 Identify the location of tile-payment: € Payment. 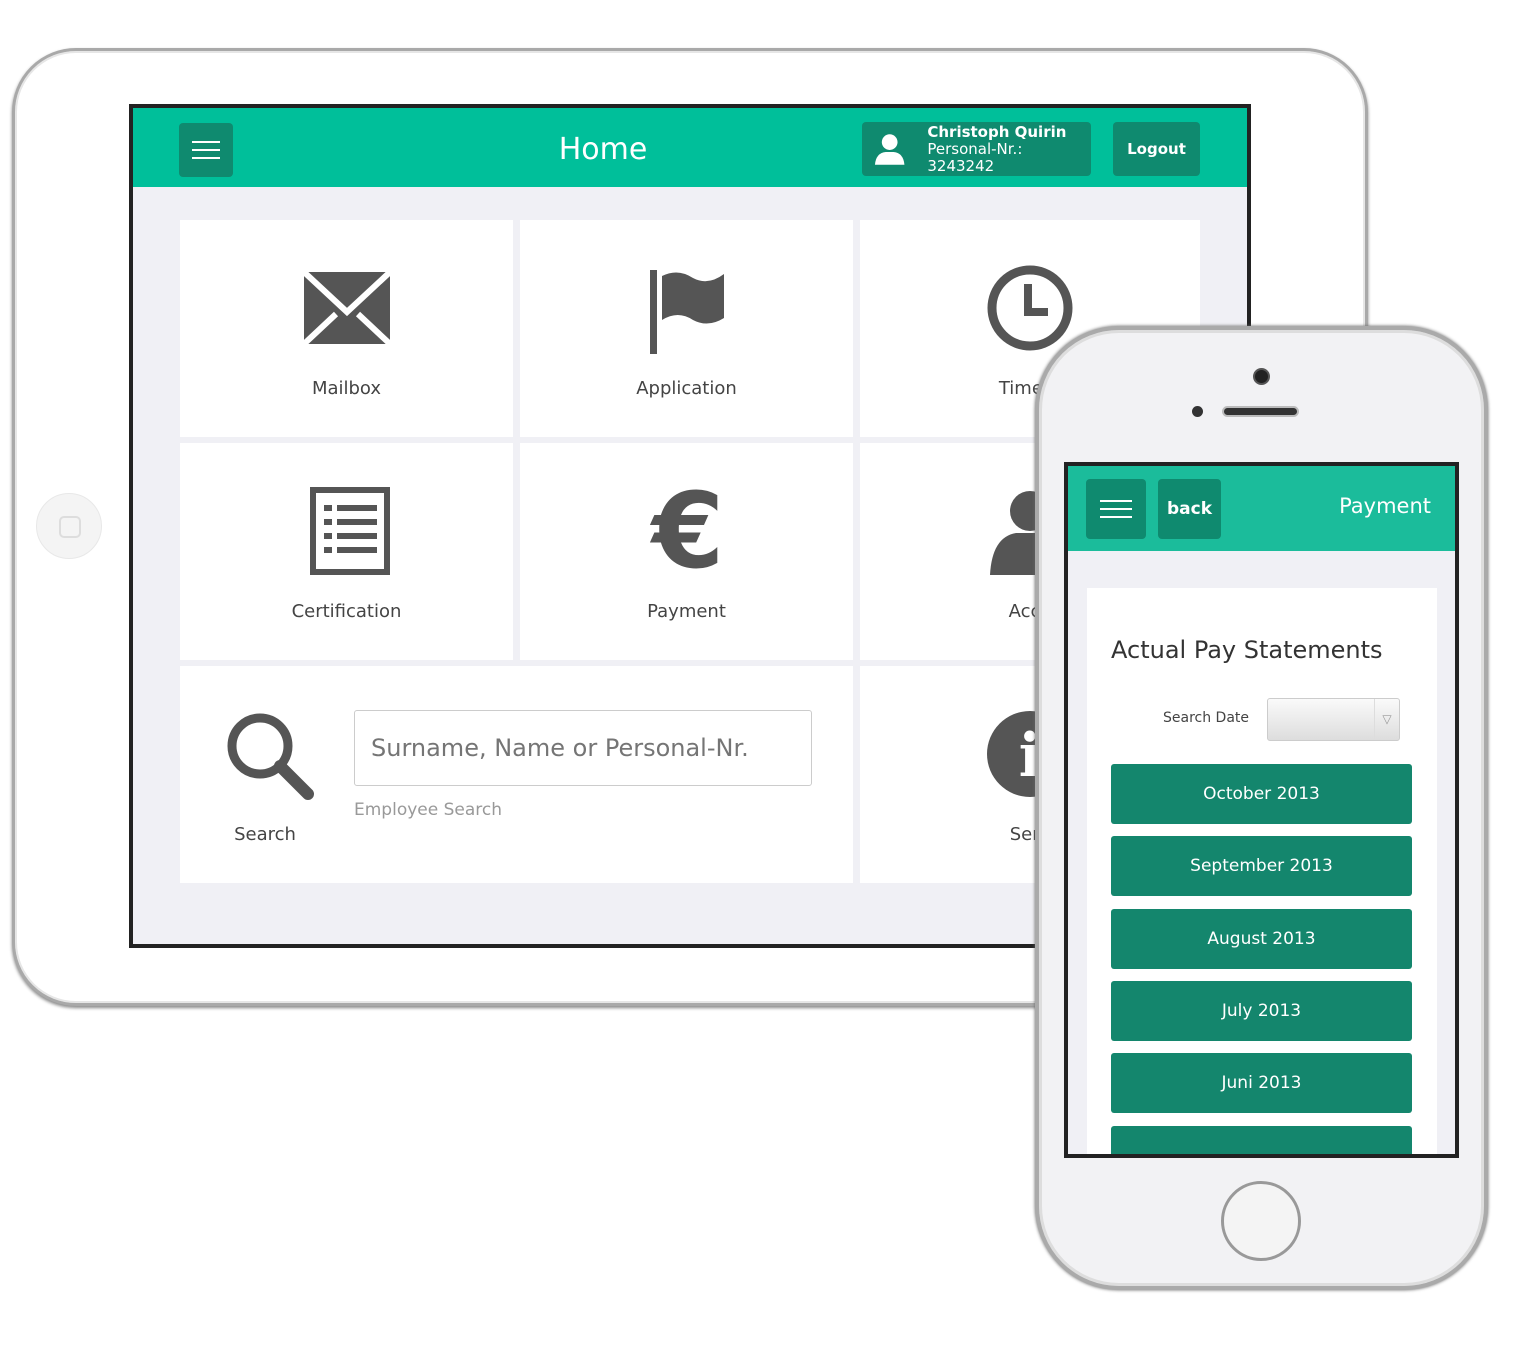
(686, 551).